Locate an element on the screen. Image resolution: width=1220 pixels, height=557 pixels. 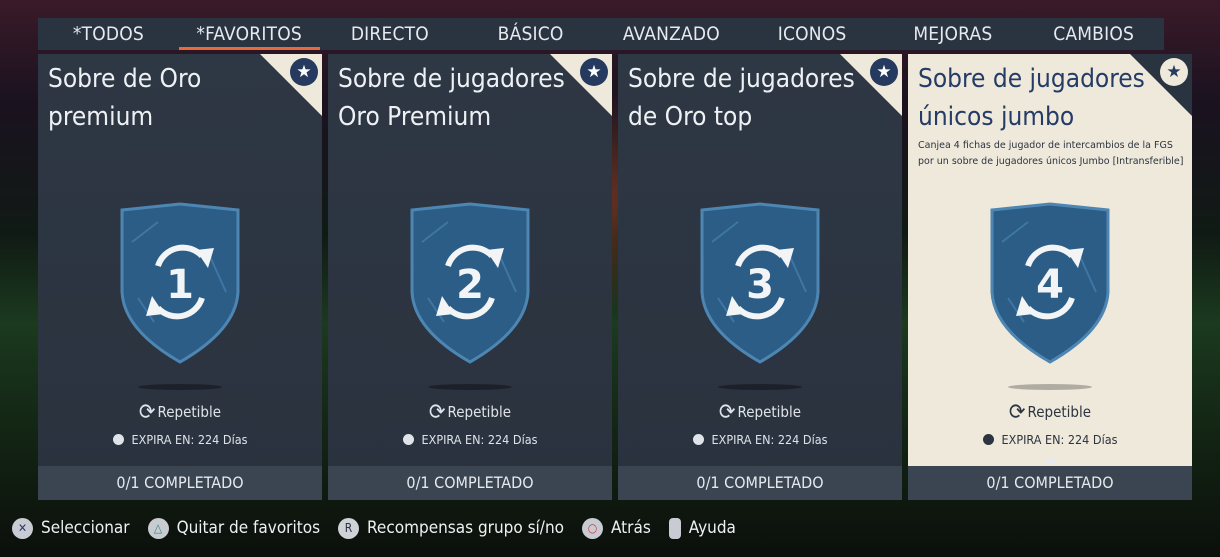
badge-number: 2 is located at coordinates (470, 285).